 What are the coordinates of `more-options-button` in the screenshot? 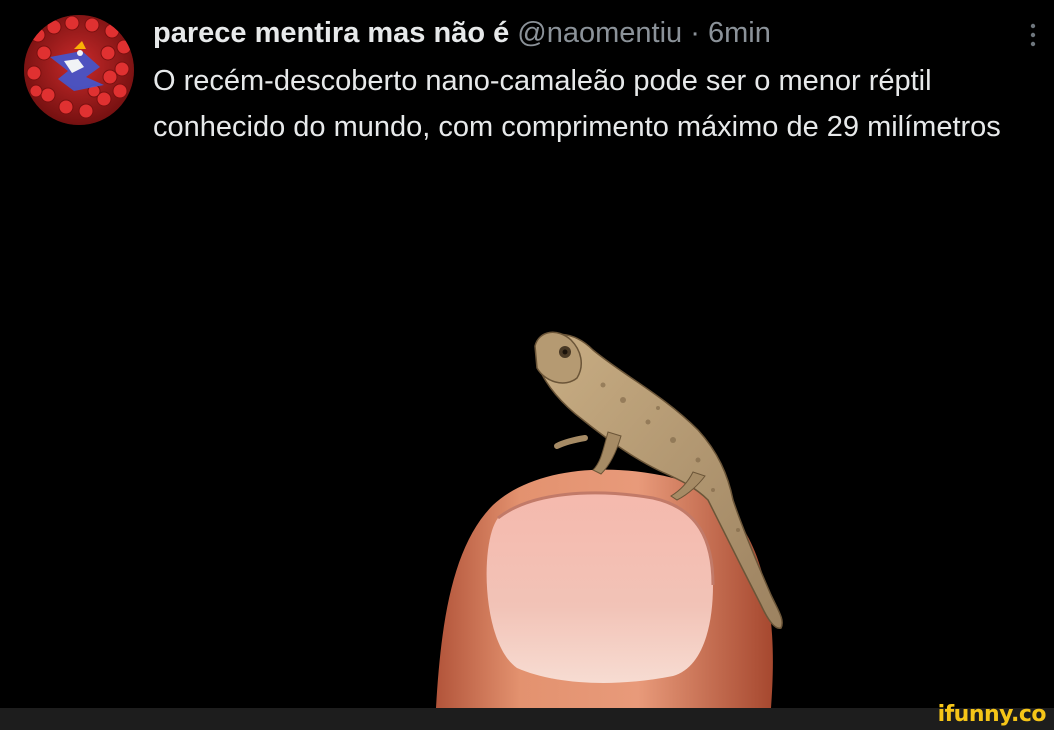 It's located at (1033, 35).